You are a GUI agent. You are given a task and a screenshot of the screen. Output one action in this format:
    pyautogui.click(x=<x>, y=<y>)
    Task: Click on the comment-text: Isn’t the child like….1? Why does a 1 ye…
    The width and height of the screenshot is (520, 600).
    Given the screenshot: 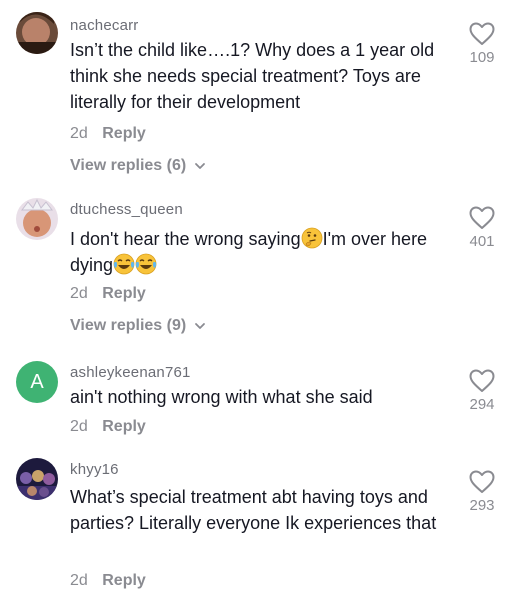 What is the action you would take?
    pyautogui.click(x=252, y=76)
    